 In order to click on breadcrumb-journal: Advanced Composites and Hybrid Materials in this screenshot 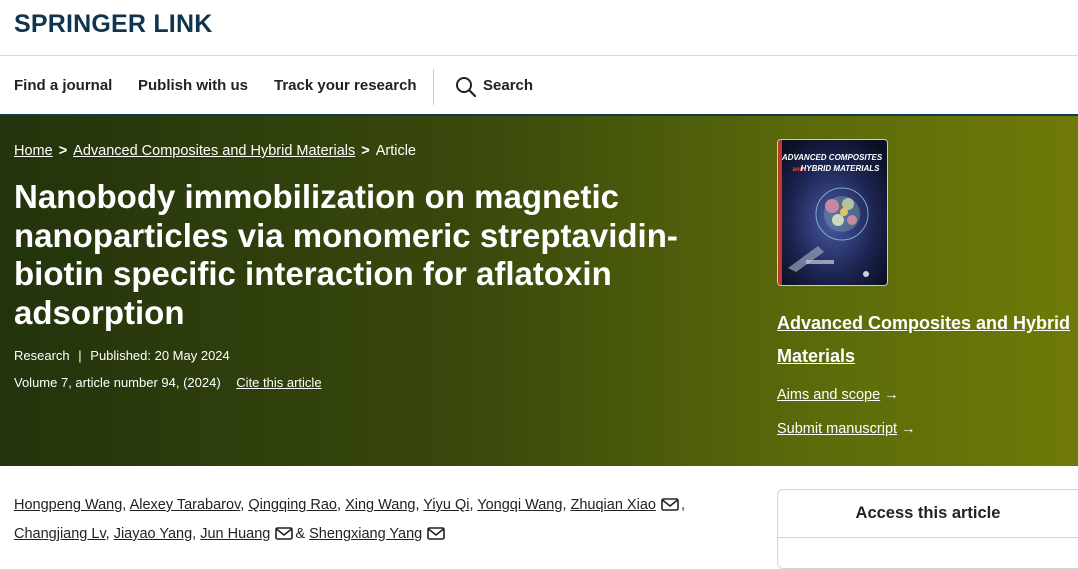, I will do `click(214, 151)`.